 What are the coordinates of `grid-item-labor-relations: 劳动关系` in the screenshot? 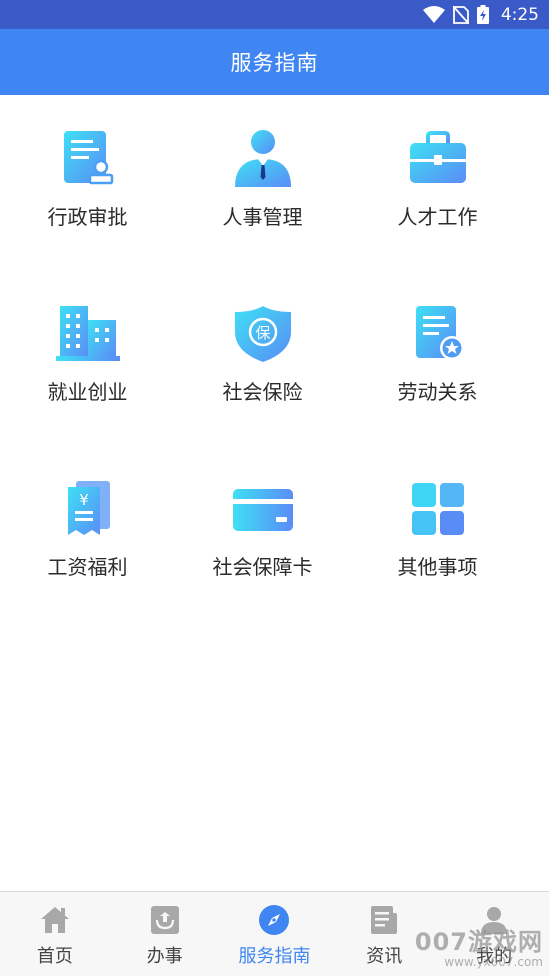 It's located at (437, 362).